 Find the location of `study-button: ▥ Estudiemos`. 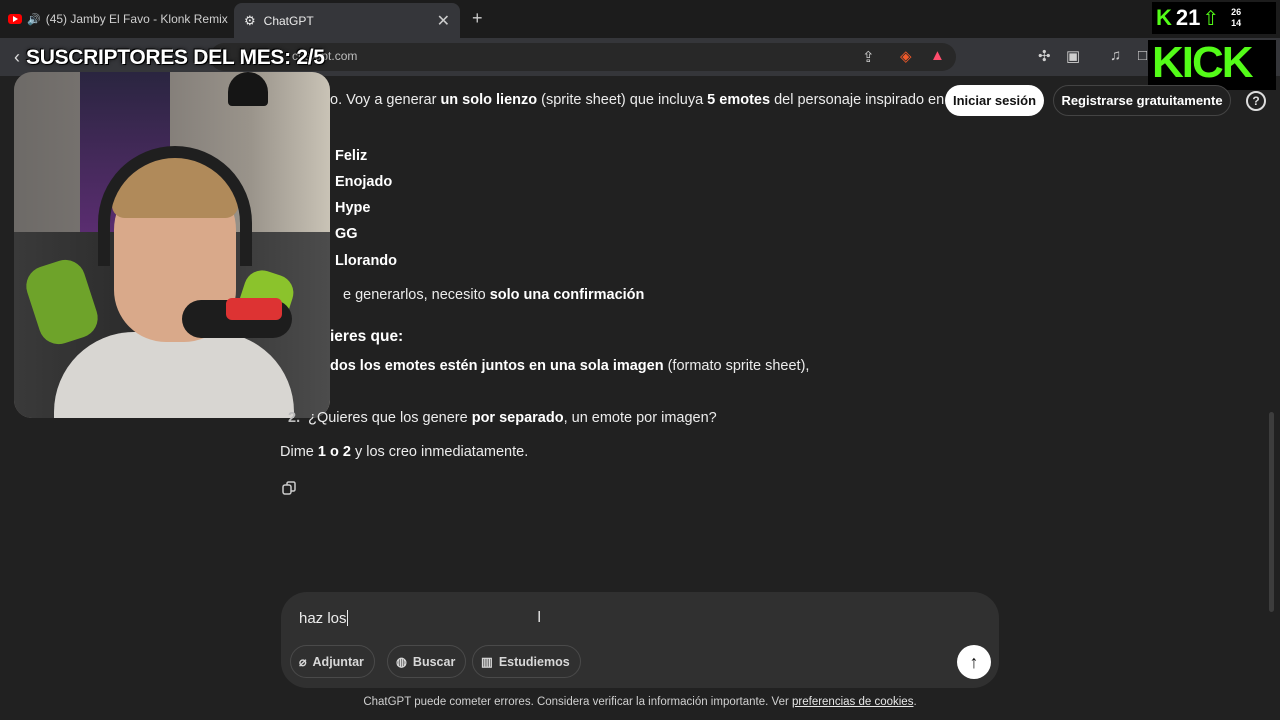

study-button: ▥ Estudiemos is located at coordinates (526, 661).